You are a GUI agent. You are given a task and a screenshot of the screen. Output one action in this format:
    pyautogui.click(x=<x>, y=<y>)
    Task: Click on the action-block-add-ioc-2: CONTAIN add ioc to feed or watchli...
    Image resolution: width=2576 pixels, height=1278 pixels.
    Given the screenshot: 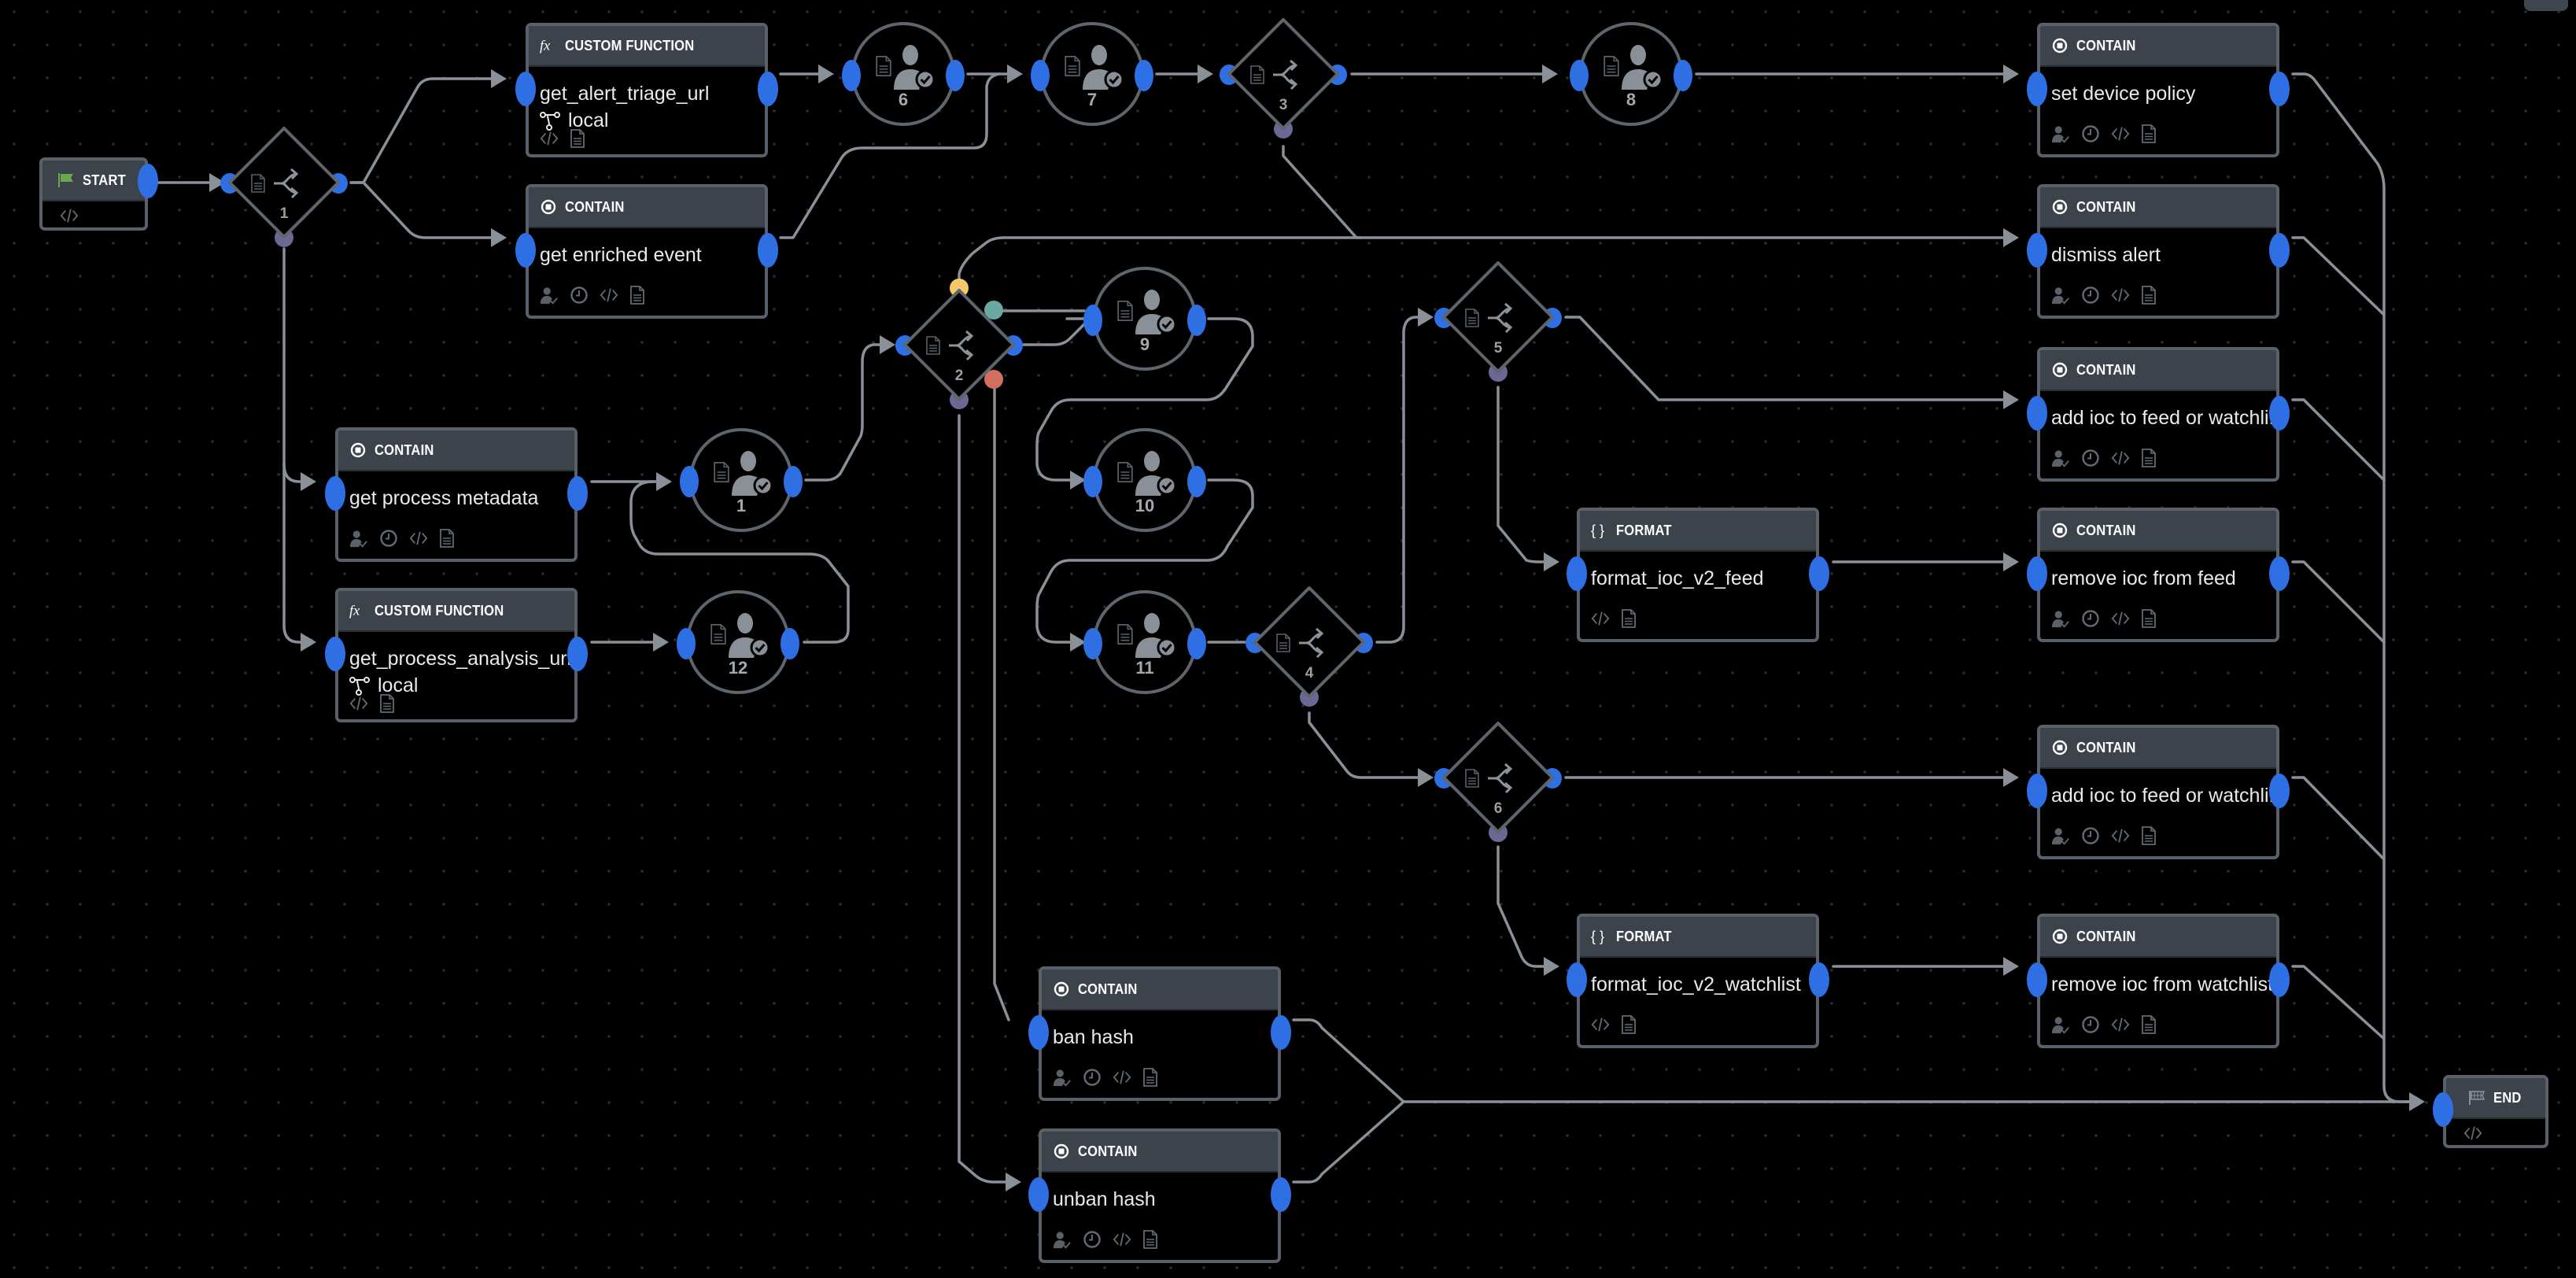 What is the action you would take?
    pyautogui.click(x=2158, y=792)
    